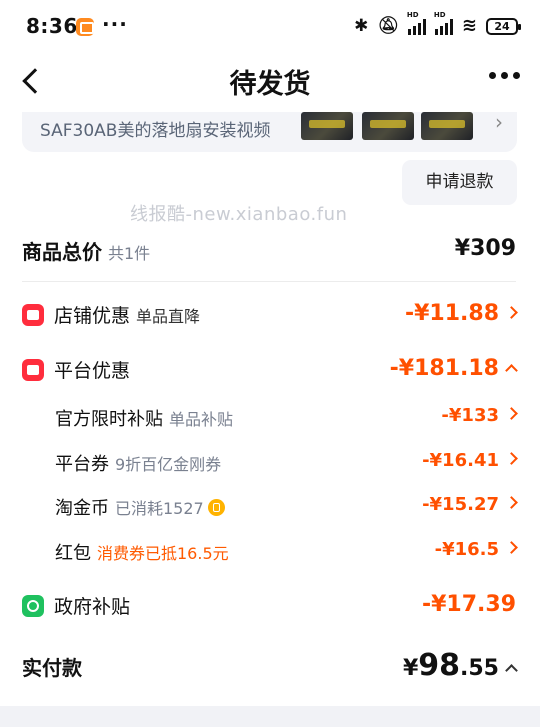 Image resolution: width=540 pixels, height=727 pixels. Describe the element at coordinates (460, 460) in the screenshot. I see `discount-detail-value: -¥16.41` at that location.